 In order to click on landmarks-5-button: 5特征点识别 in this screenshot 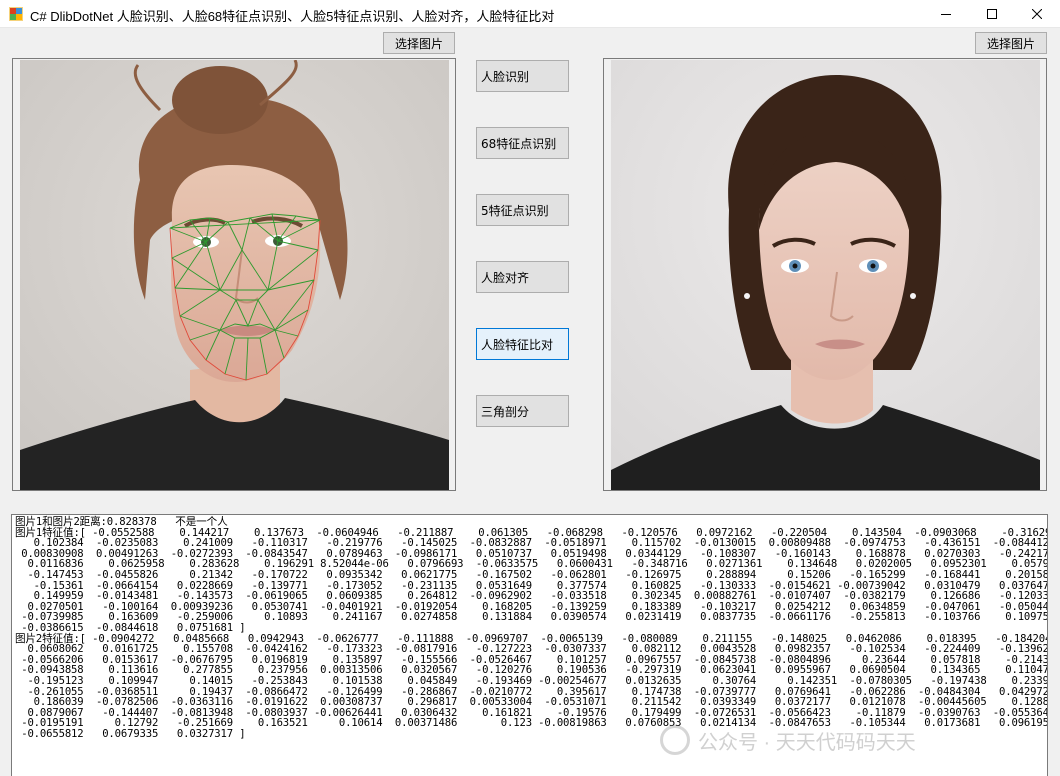, I will do `click(522, 210)`.